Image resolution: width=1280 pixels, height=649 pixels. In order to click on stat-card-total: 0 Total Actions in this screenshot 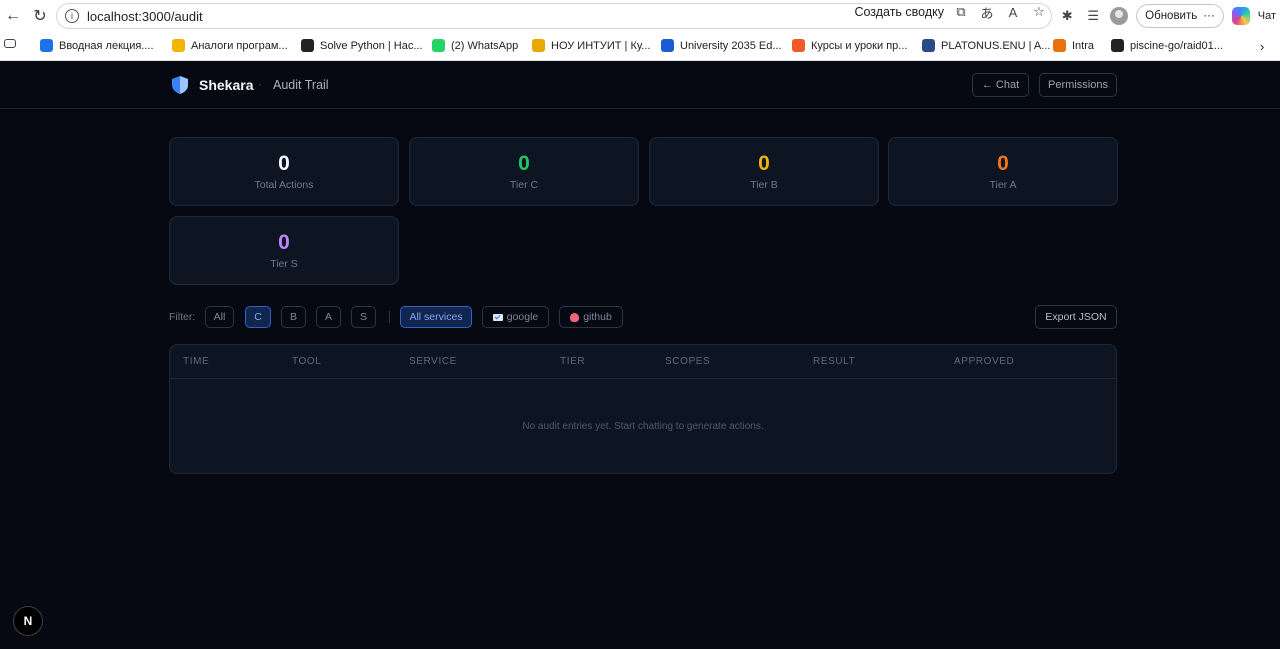, I will do `click(284, 171)`.